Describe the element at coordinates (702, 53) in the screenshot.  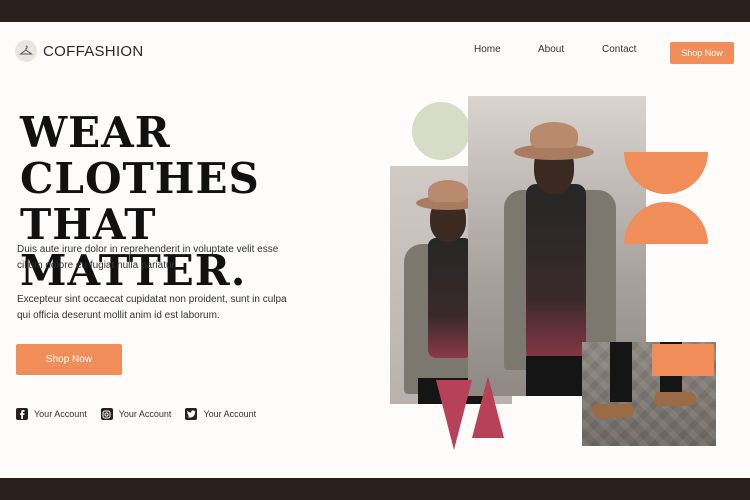
I see `nav-shop-now-button: Shop Now` at that location.